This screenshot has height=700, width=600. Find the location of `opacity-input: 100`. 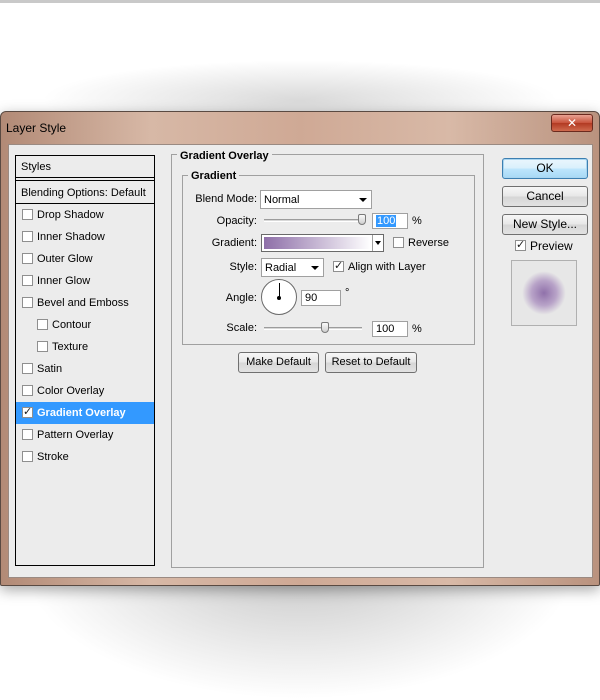

opacity-input: 100 is located at coordinates (390, 221).